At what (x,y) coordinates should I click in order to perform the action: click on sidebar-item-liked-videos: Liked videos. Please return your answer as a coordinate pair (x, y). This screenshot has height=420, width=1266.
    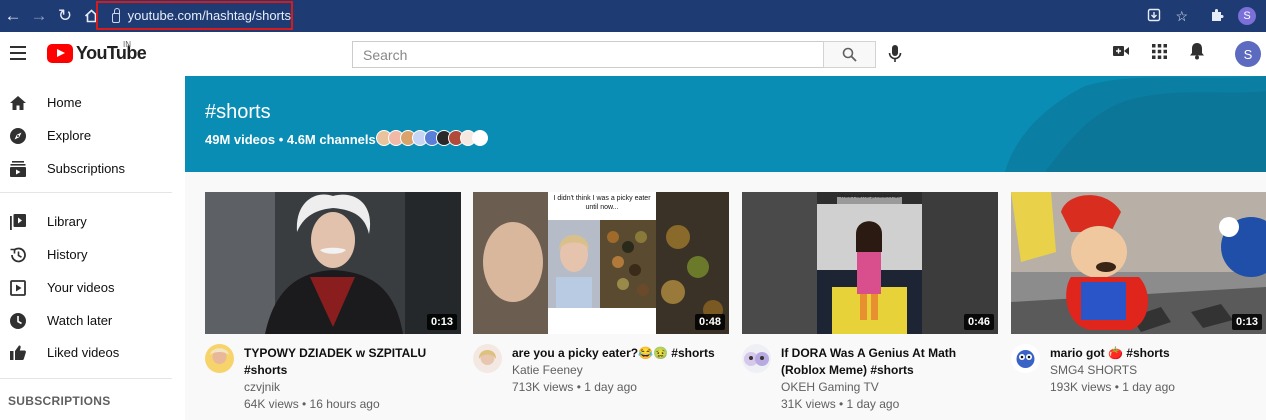
    Looking at the image, I should click on (92, 352).